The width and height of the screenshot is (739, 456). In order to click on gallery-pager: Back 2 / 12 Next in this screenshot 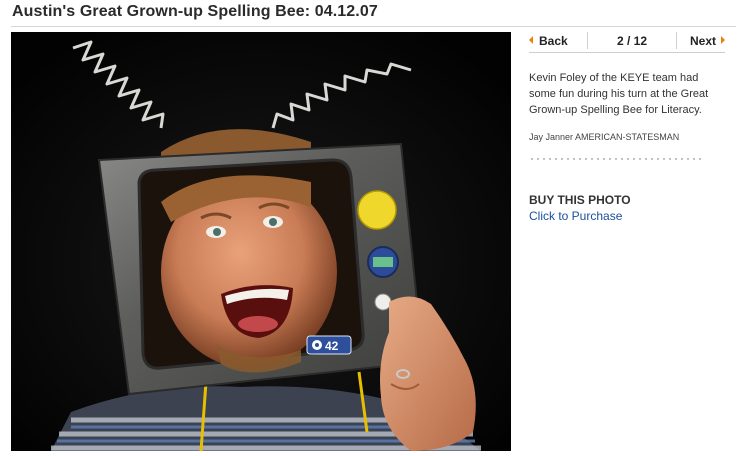, I will do `click(627, 41)`.